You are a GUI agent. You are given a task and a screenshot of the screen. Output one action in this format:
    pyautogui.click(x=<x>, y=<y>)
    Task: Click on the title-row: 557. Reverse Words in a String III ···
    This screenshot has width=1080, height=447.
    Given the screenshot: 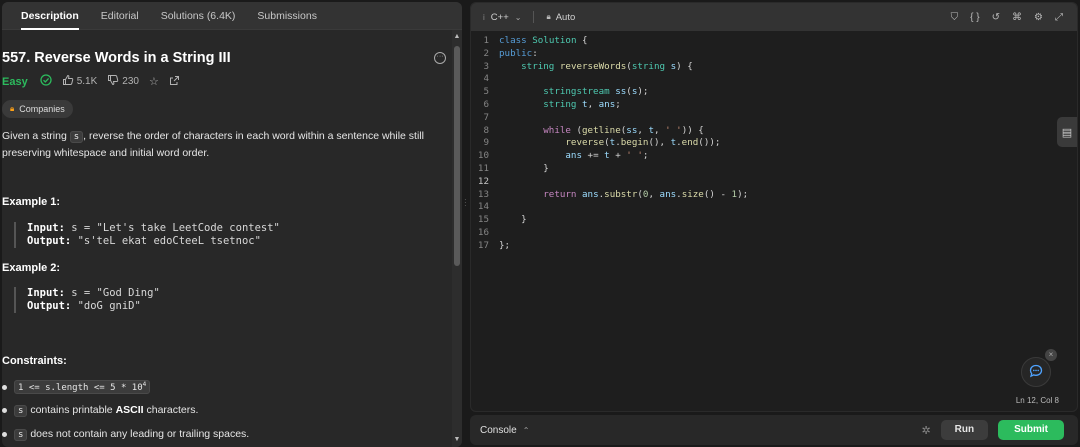 What is the action you would take?
    pyautogui.click(x=224, y=58)
    